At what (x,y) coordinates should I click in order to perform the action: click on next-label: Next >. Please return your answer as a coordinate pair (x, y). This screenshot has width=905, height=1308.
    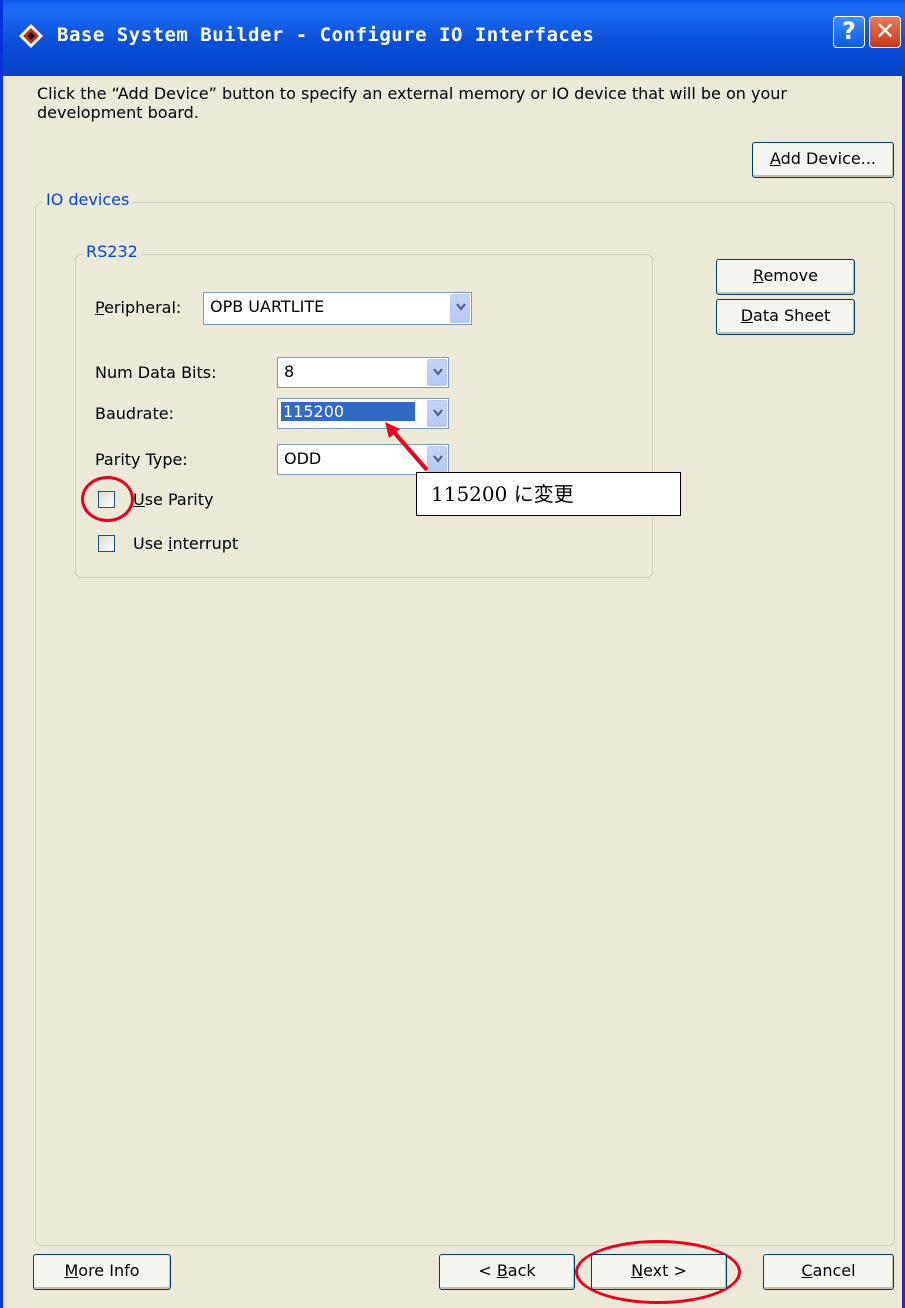
    Looking at the image, I should click on (659, 1270).